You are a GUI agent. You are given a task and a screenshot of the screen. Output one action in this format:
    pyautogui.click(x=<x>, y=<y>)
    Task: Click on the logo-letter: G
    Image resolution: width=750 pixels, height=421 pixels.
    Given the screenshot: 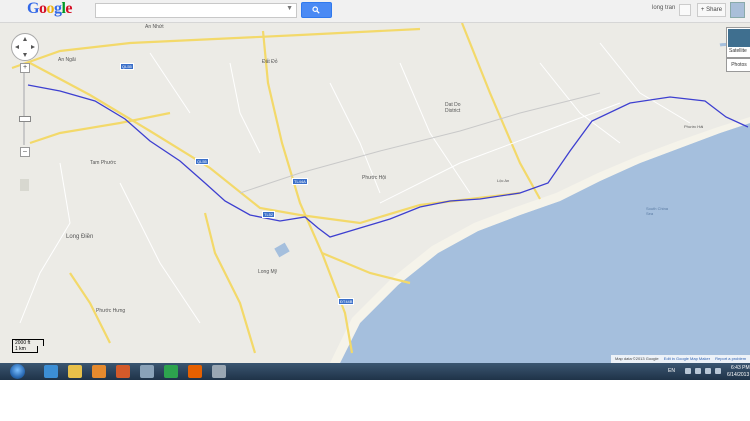 What is the action you would take?
    pyautogui.click(x=33, y=8)
    